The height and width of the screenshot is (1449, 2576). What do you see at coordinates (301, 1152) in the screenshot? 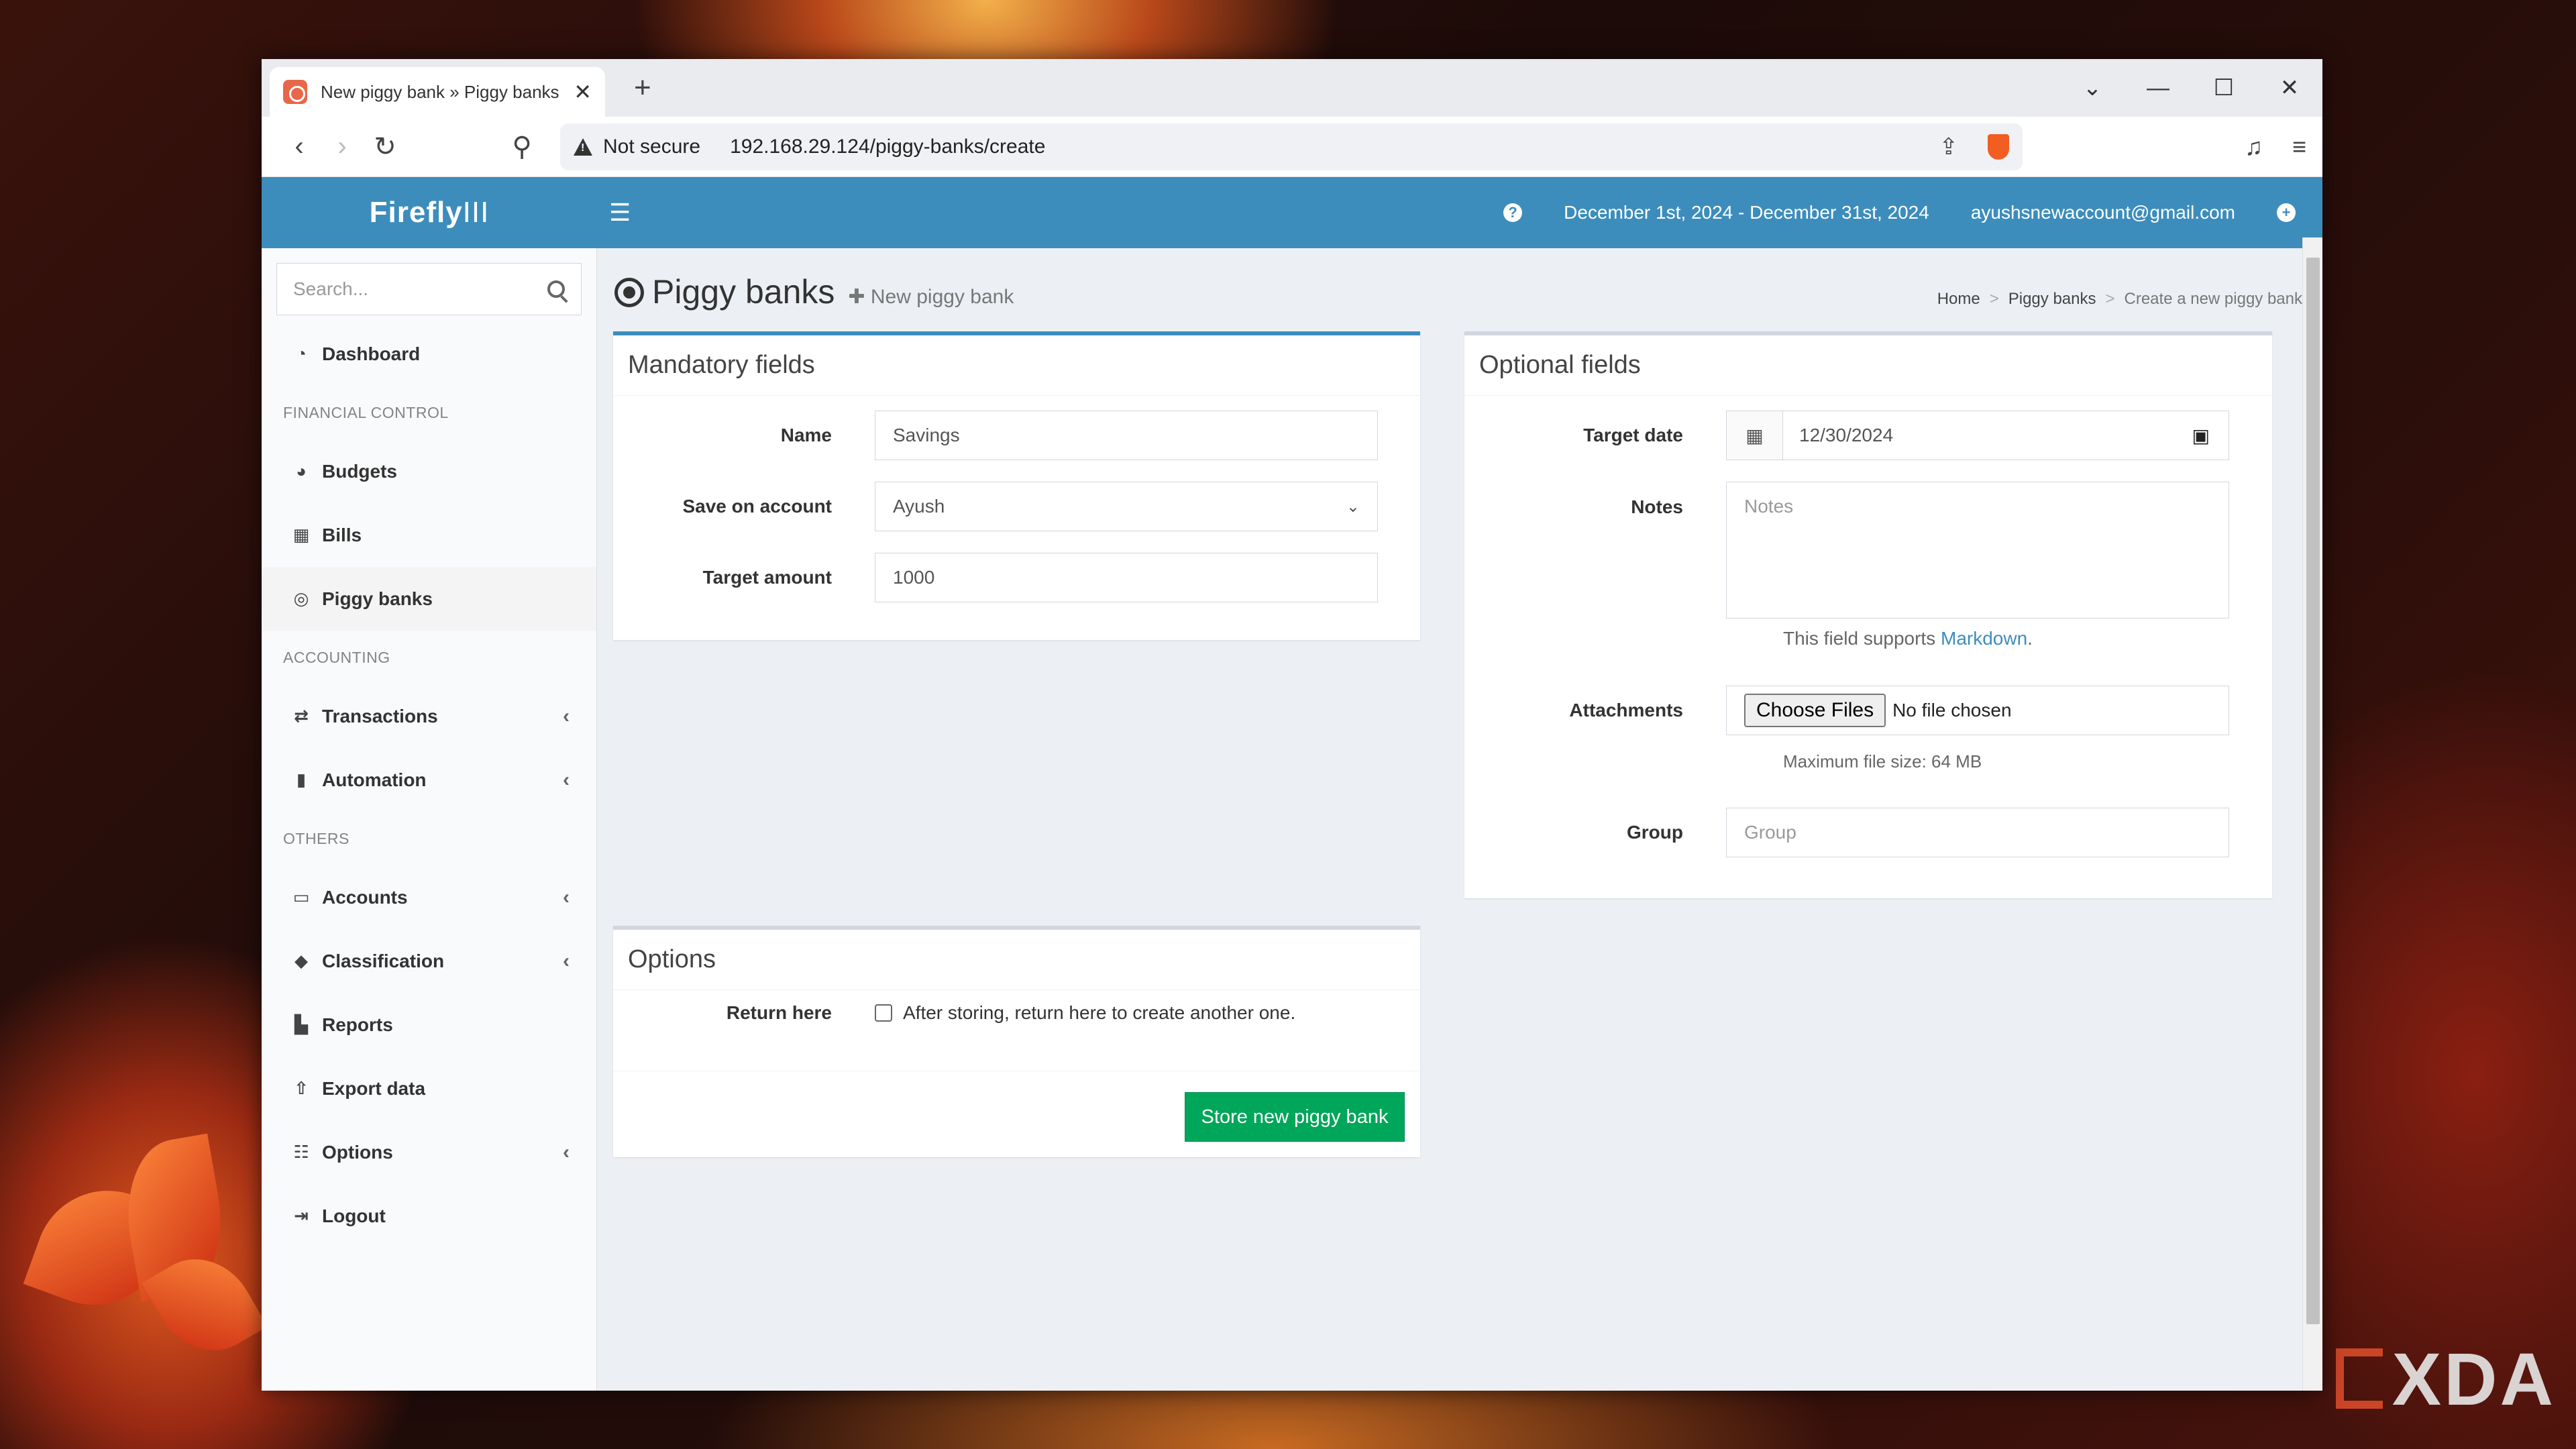
I see `sliders-icon: ☷` at bounding box center [301, 1152].